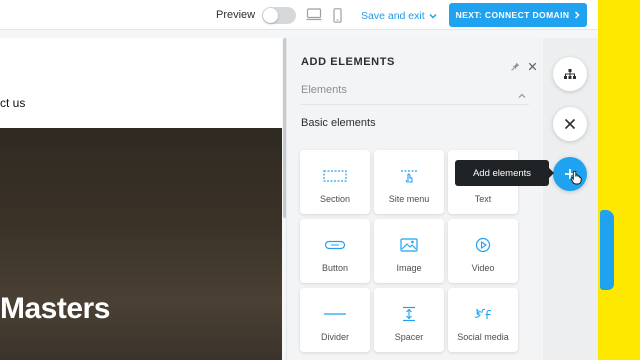 The height and width of the screenshot is (360, 640). I want to click on divider, so click(415, 104).